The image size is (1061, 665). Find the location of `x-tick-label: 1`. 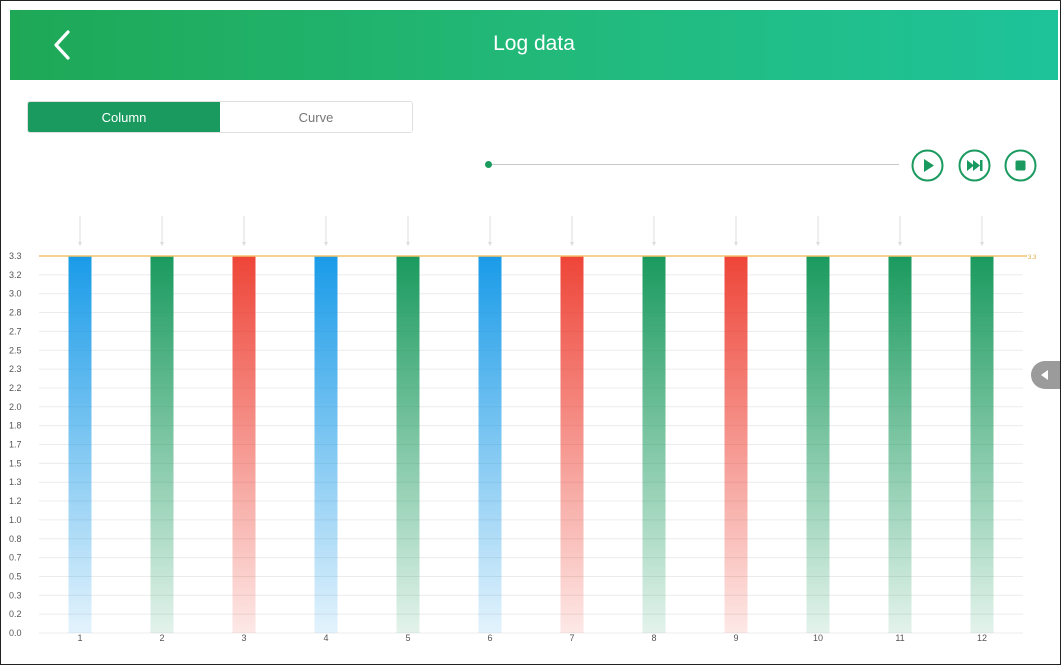

x-tick-label: 1 is located at coordinates (79, 638).